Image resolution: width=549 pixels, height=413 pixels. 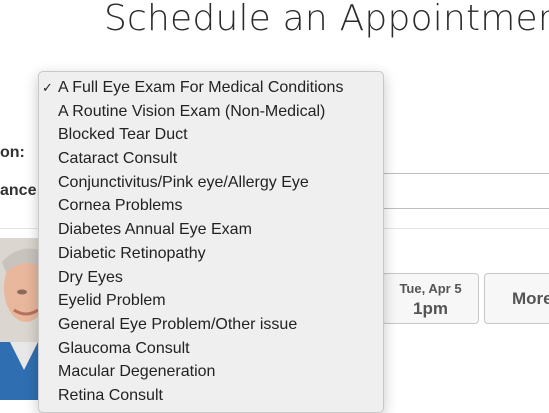 What do you see at coordinates (112, 301) in the screenshot?
I see `option-label: Eyelid Problem` at bounding box center [112, 301].